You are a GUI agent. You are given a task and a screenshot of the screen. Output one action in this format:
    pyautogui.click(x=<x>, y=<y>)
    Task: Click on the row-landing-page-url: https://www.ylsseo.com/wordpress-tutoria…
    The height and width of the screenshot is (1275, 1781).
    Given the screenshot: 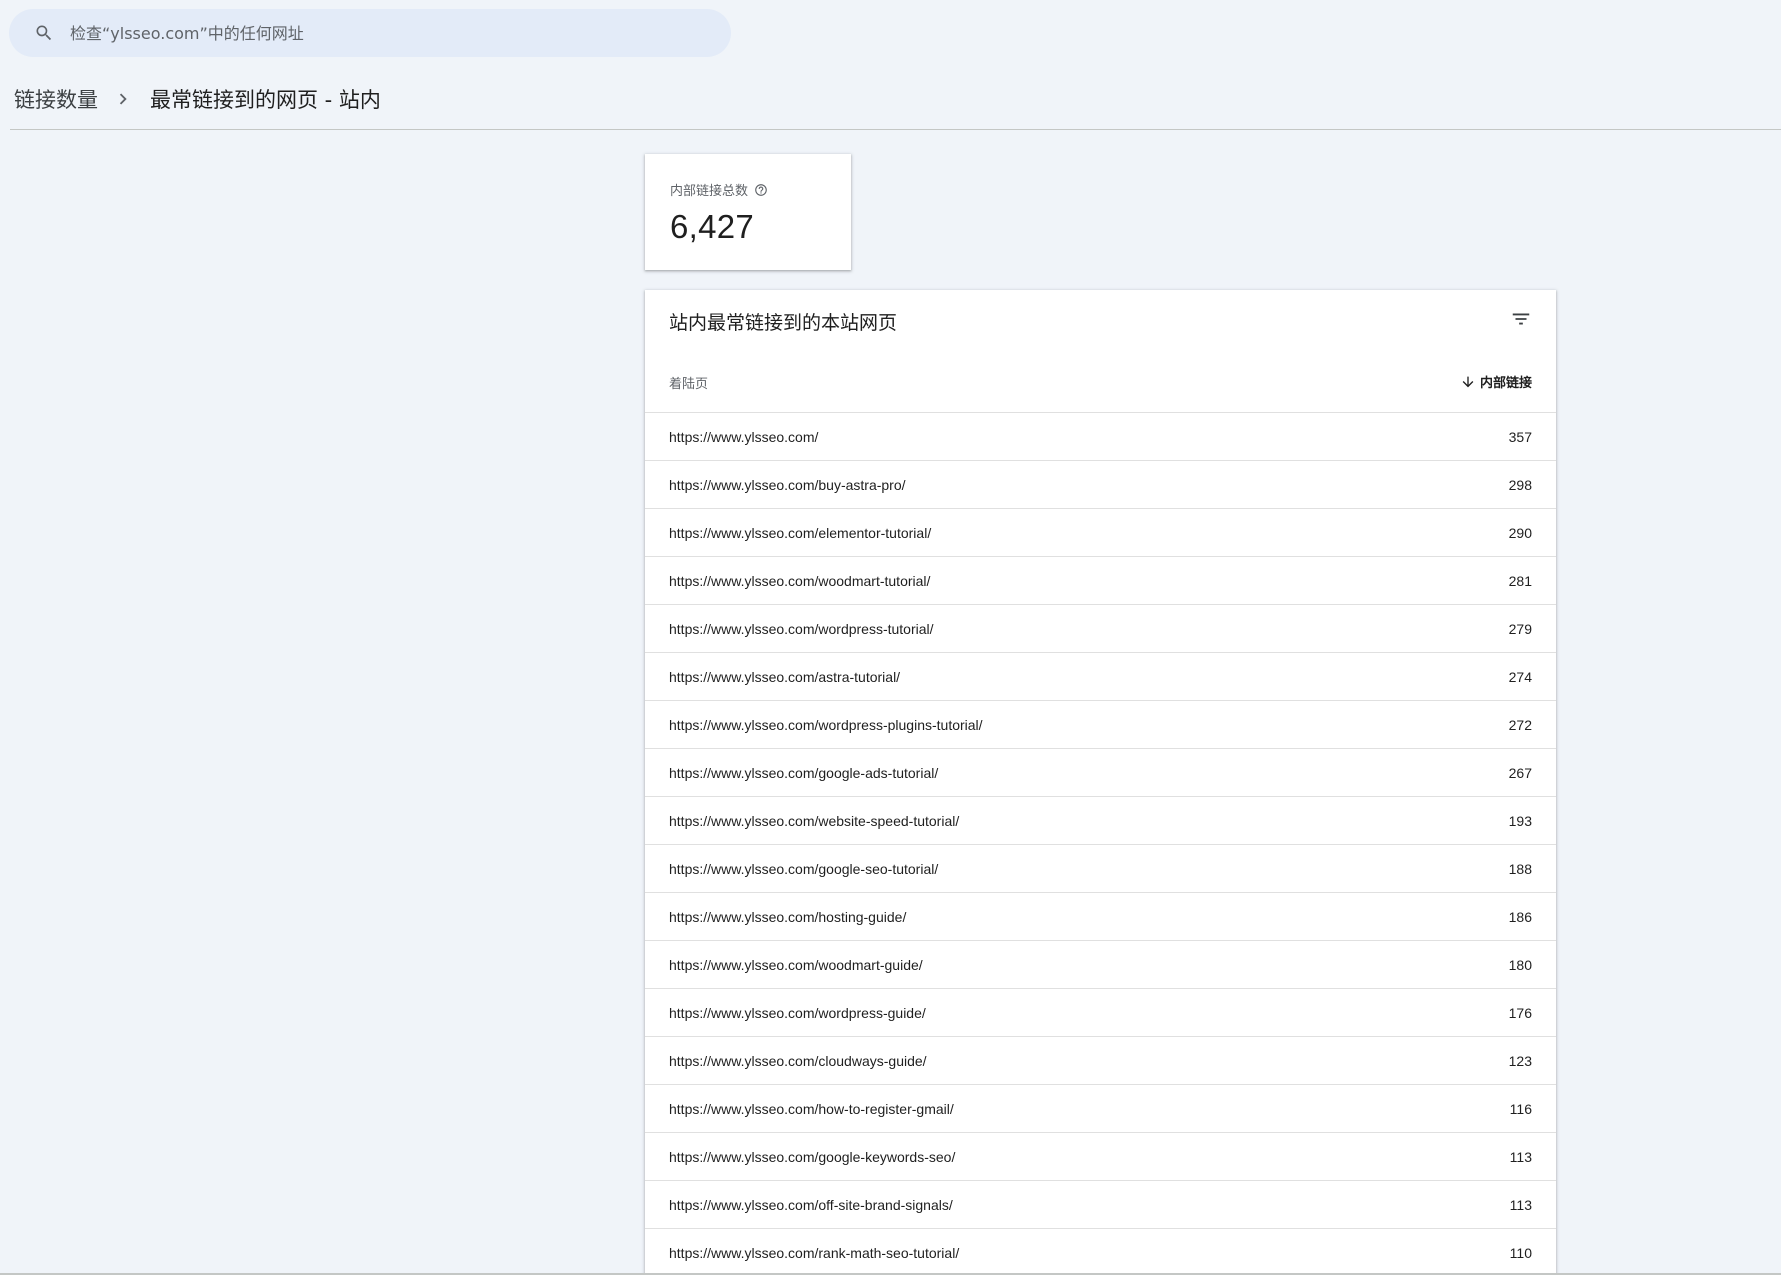 What is the action you would take?
    pyautogui.click(x=801, y=629)
    